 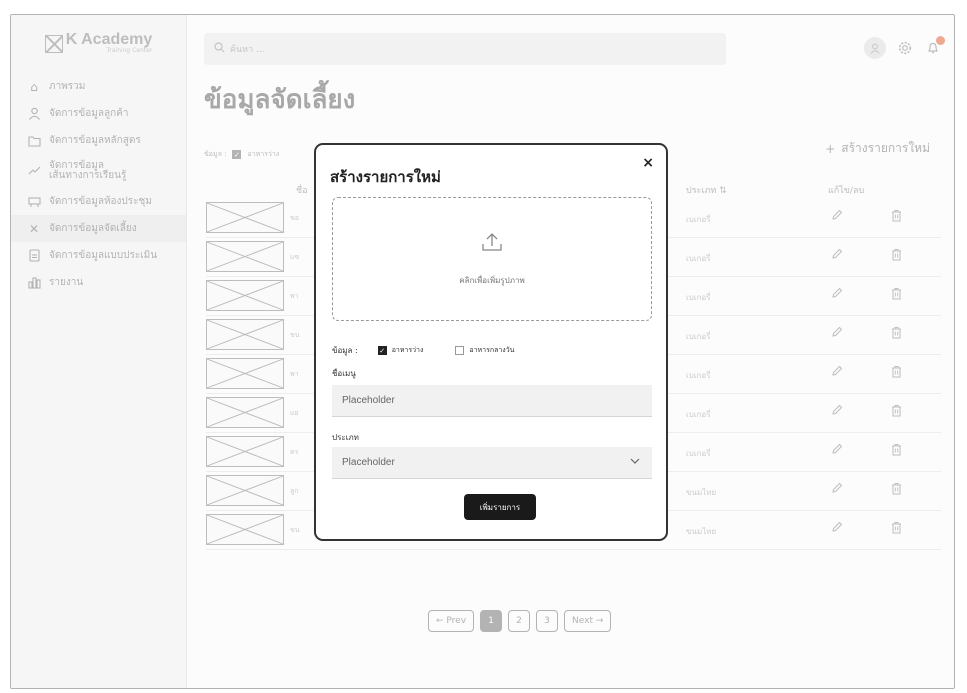 What do you see at coordinates (492, 244) in the screenshot?
I see `upload-icon` at bounding box center [492, 244].